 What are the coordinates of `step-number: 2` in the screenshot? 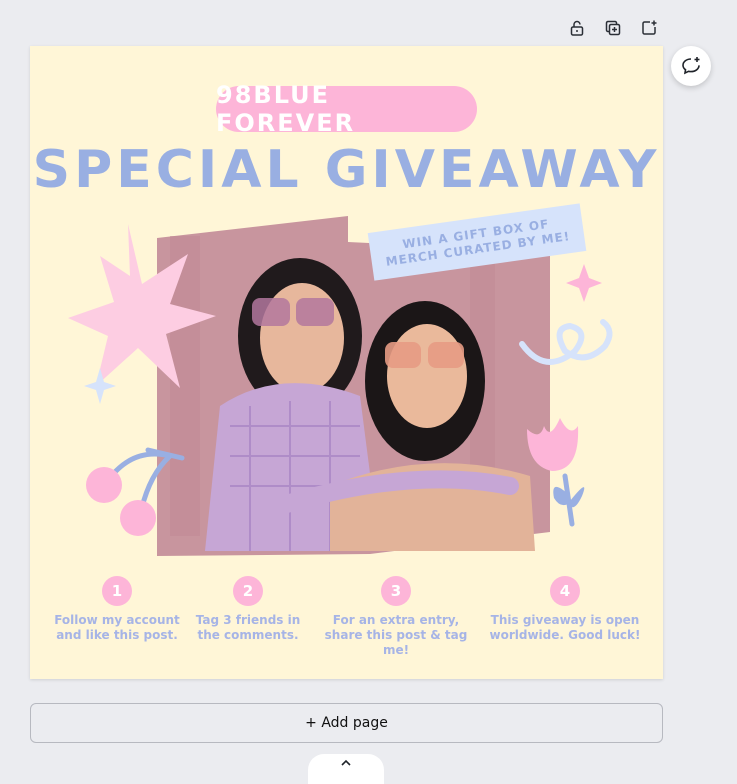 It's located at (248, 591).